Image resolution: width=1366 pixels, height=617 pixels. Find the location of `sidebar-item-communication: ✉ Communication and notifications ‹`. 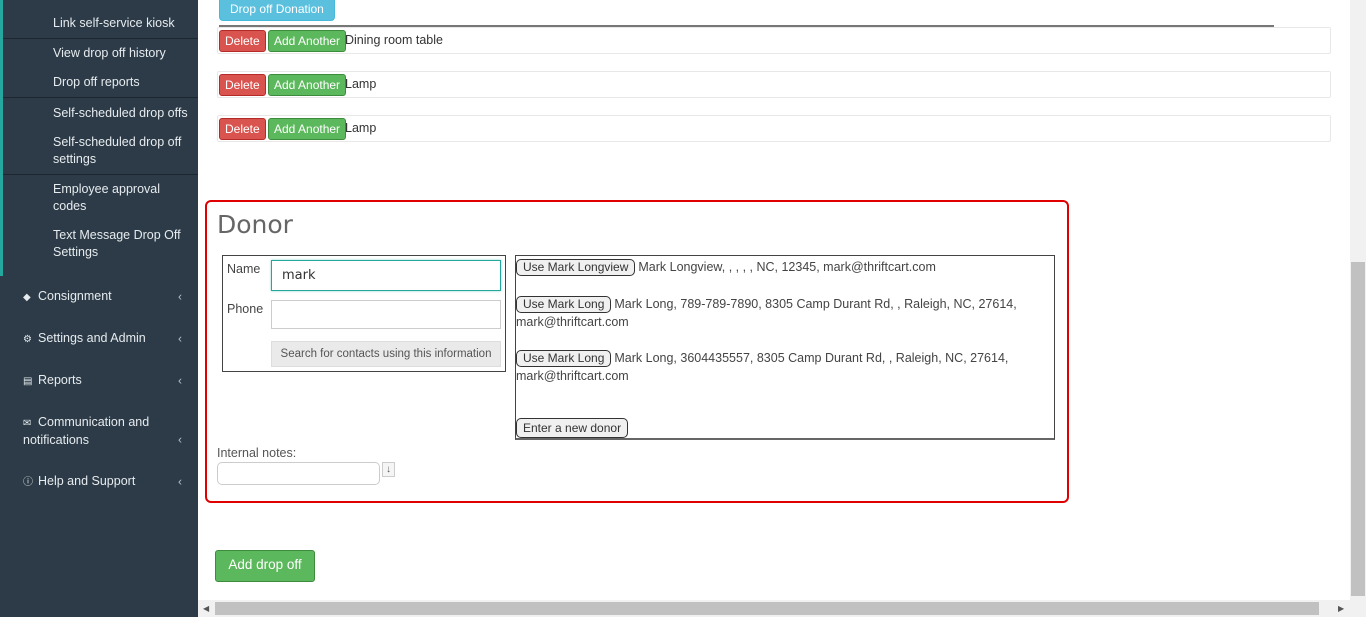

sidebar-item-communication: ✉ Communication and notifications ‹ is located at coordinates (99, 431).